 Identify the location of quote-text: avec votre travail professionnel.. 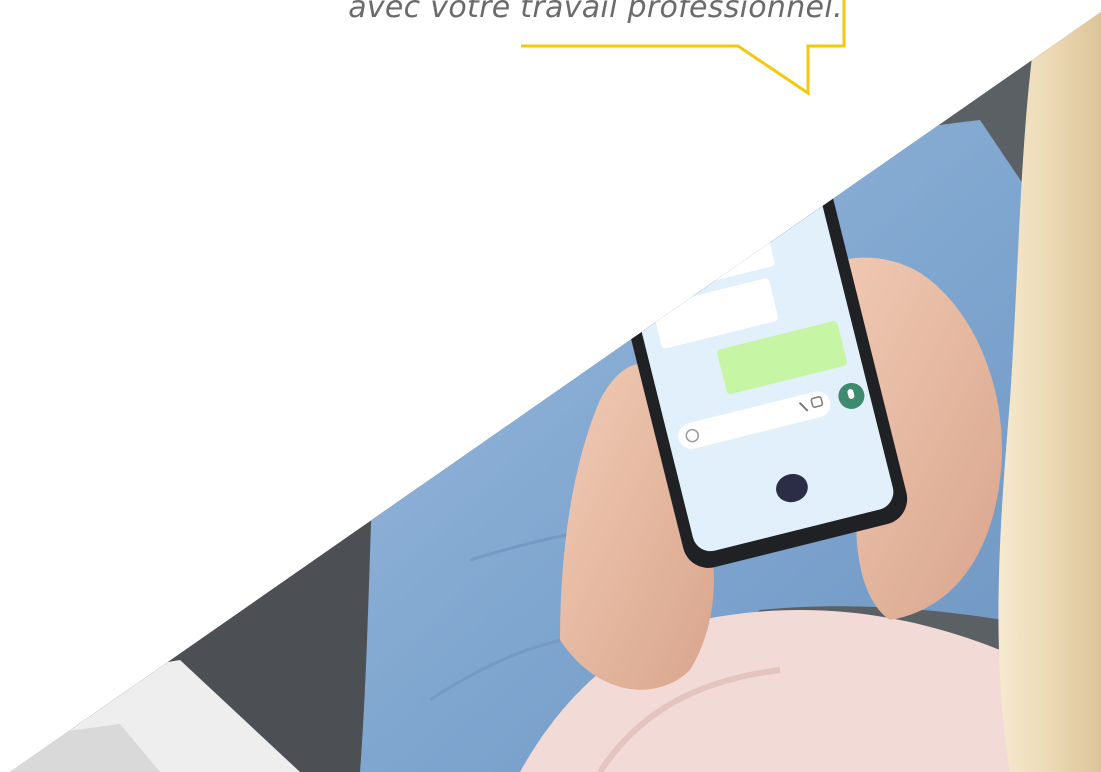
(595, 12).